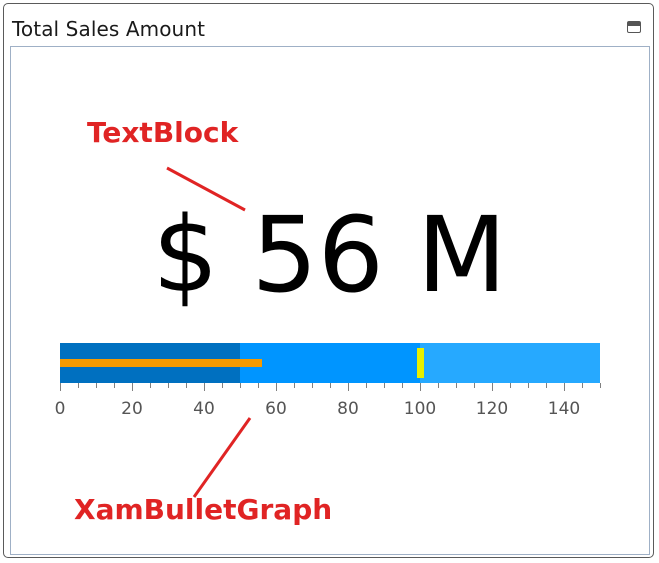  What do you see at coordinates (328, 403) in the screenshot?
I see `bullet-graph-scale: 0 20 40 60 80 100 120 140` at bounding box center [328, 403].